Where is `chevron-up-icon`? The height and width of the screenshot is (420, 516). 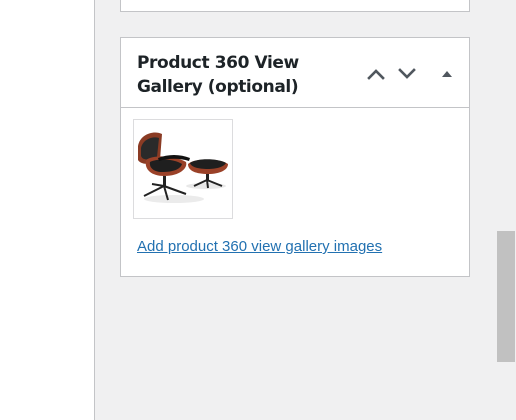 chevron-up-icon is located at coordinates (376, 74).